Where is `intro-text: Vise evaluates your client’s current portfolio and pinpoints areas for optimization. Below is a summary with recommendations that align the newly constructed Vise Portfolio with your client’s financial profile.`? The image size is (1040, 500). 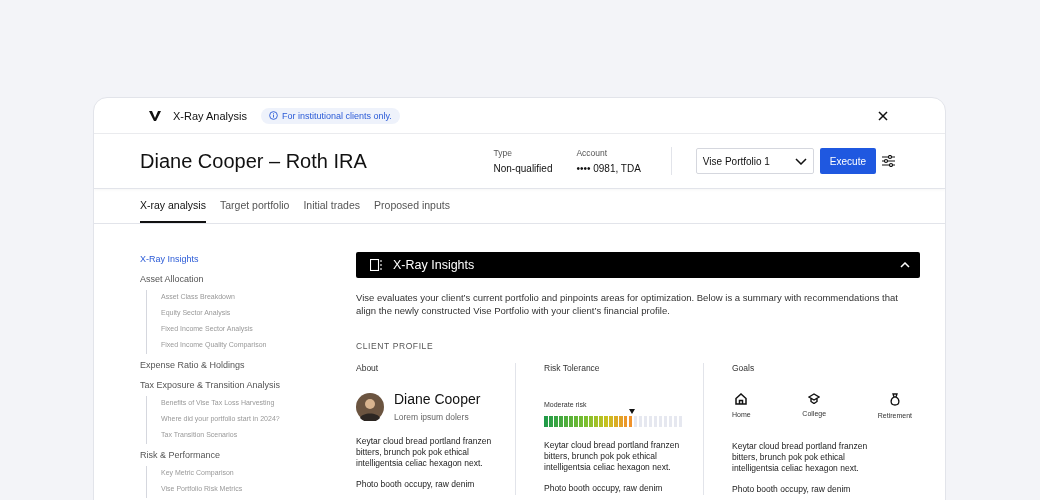
intro-text: Vise evaluates your client’s current portfolio and pinpoints areas for optimization. Below is a summary with recommendations that align the newly constructed Vise Portfolio with your client’s financial profile. is located at coordinates (627, 304).